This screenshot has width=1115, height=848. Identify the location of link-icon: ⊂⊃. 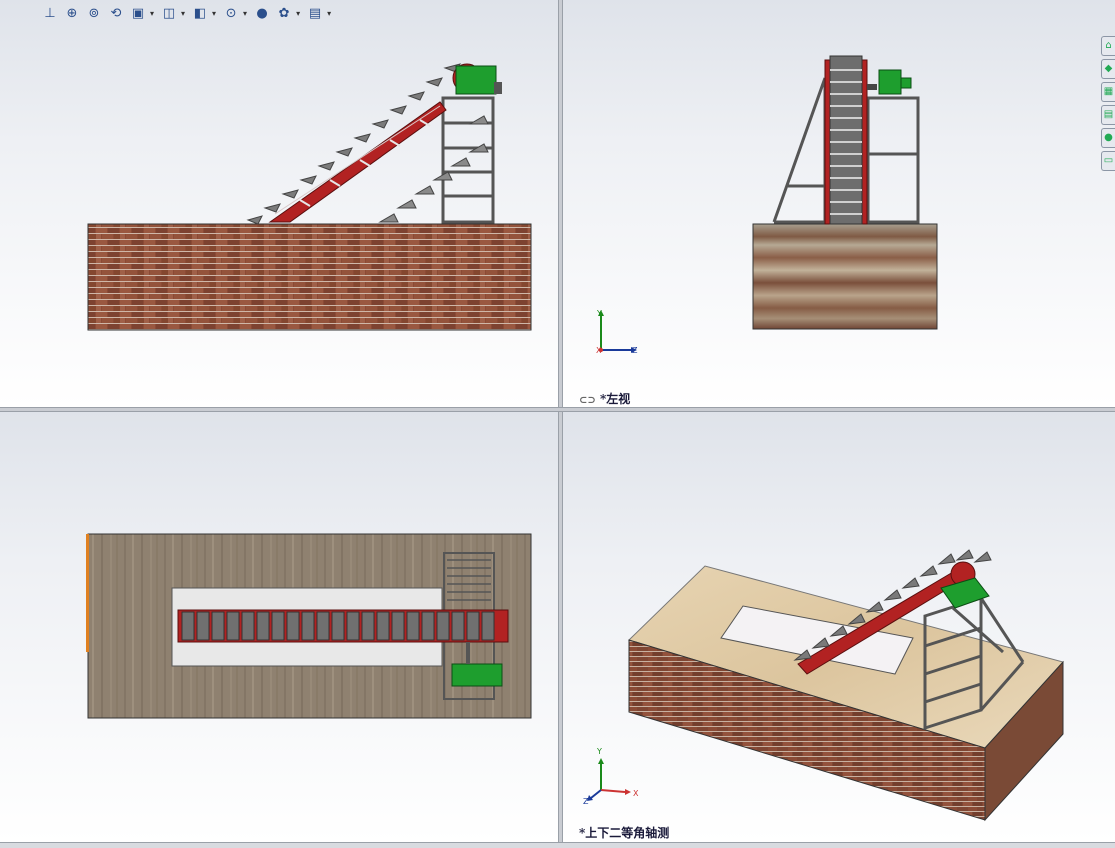
(587, 400).